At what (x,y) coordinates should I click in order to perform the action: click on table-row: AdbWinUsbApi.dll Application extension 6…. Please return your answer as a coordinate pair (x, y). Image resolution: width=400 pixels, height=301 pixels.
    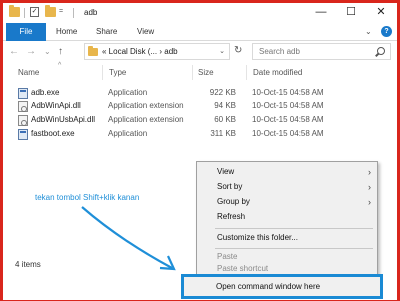
    Looking at the image, I should click on (176, 120).